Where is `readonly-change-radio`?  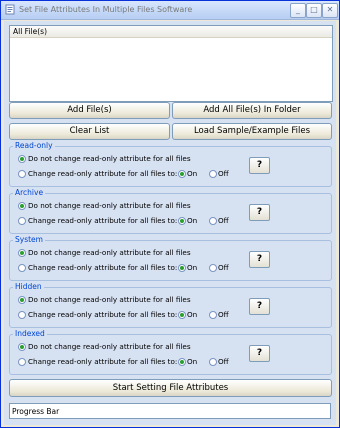
readonly-change-radio is located at coordinates (22, 174).